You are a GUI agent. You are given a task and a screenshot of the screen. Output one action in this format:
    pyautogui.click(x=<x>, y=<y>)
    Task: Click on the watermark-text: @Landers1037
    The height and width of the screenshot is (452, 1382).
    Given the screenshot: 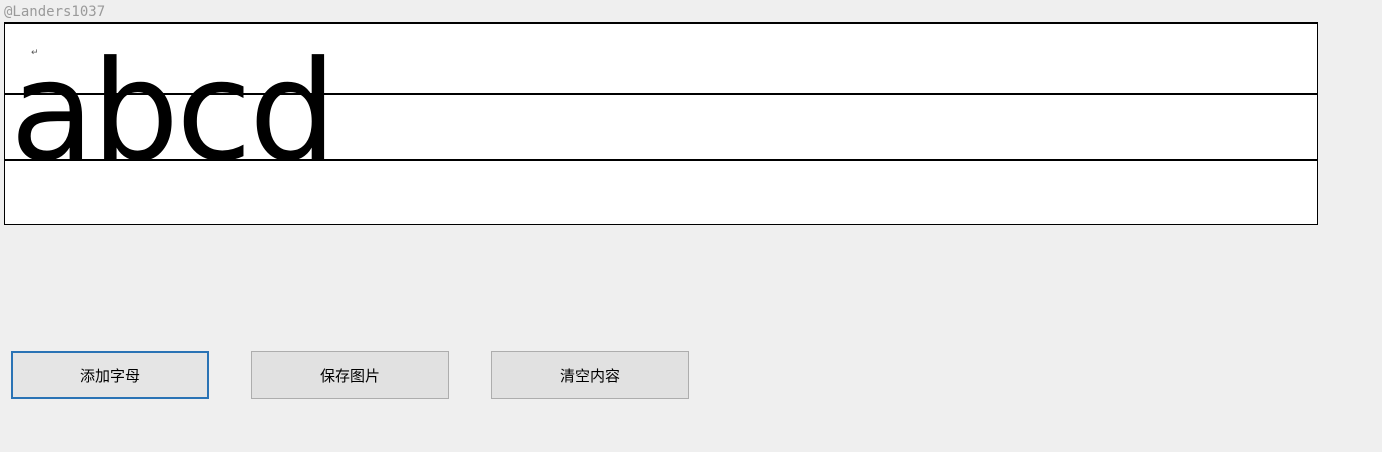 What is the action you would take?
    pyautogui.click(x=55, y=12)
    